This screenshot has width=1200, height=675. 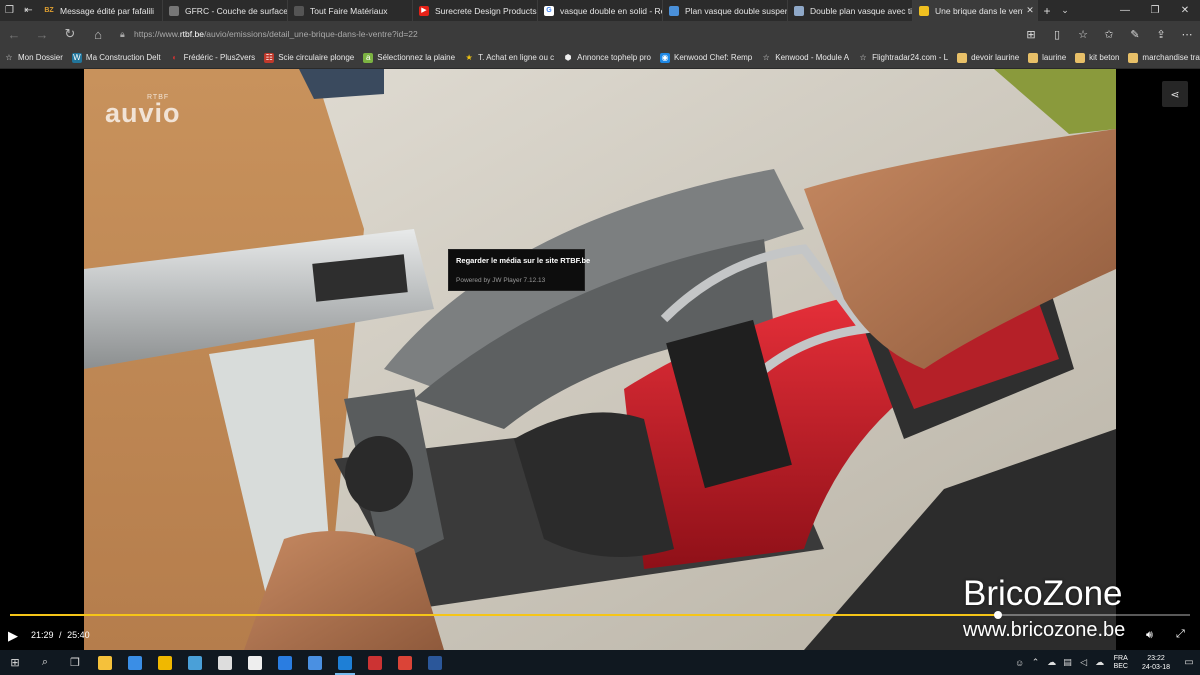 What do you see at coordinates (1149, 635) in the screenshot?
I see `volume-icon: 🔊︎` at bounding box center [1149, 635].